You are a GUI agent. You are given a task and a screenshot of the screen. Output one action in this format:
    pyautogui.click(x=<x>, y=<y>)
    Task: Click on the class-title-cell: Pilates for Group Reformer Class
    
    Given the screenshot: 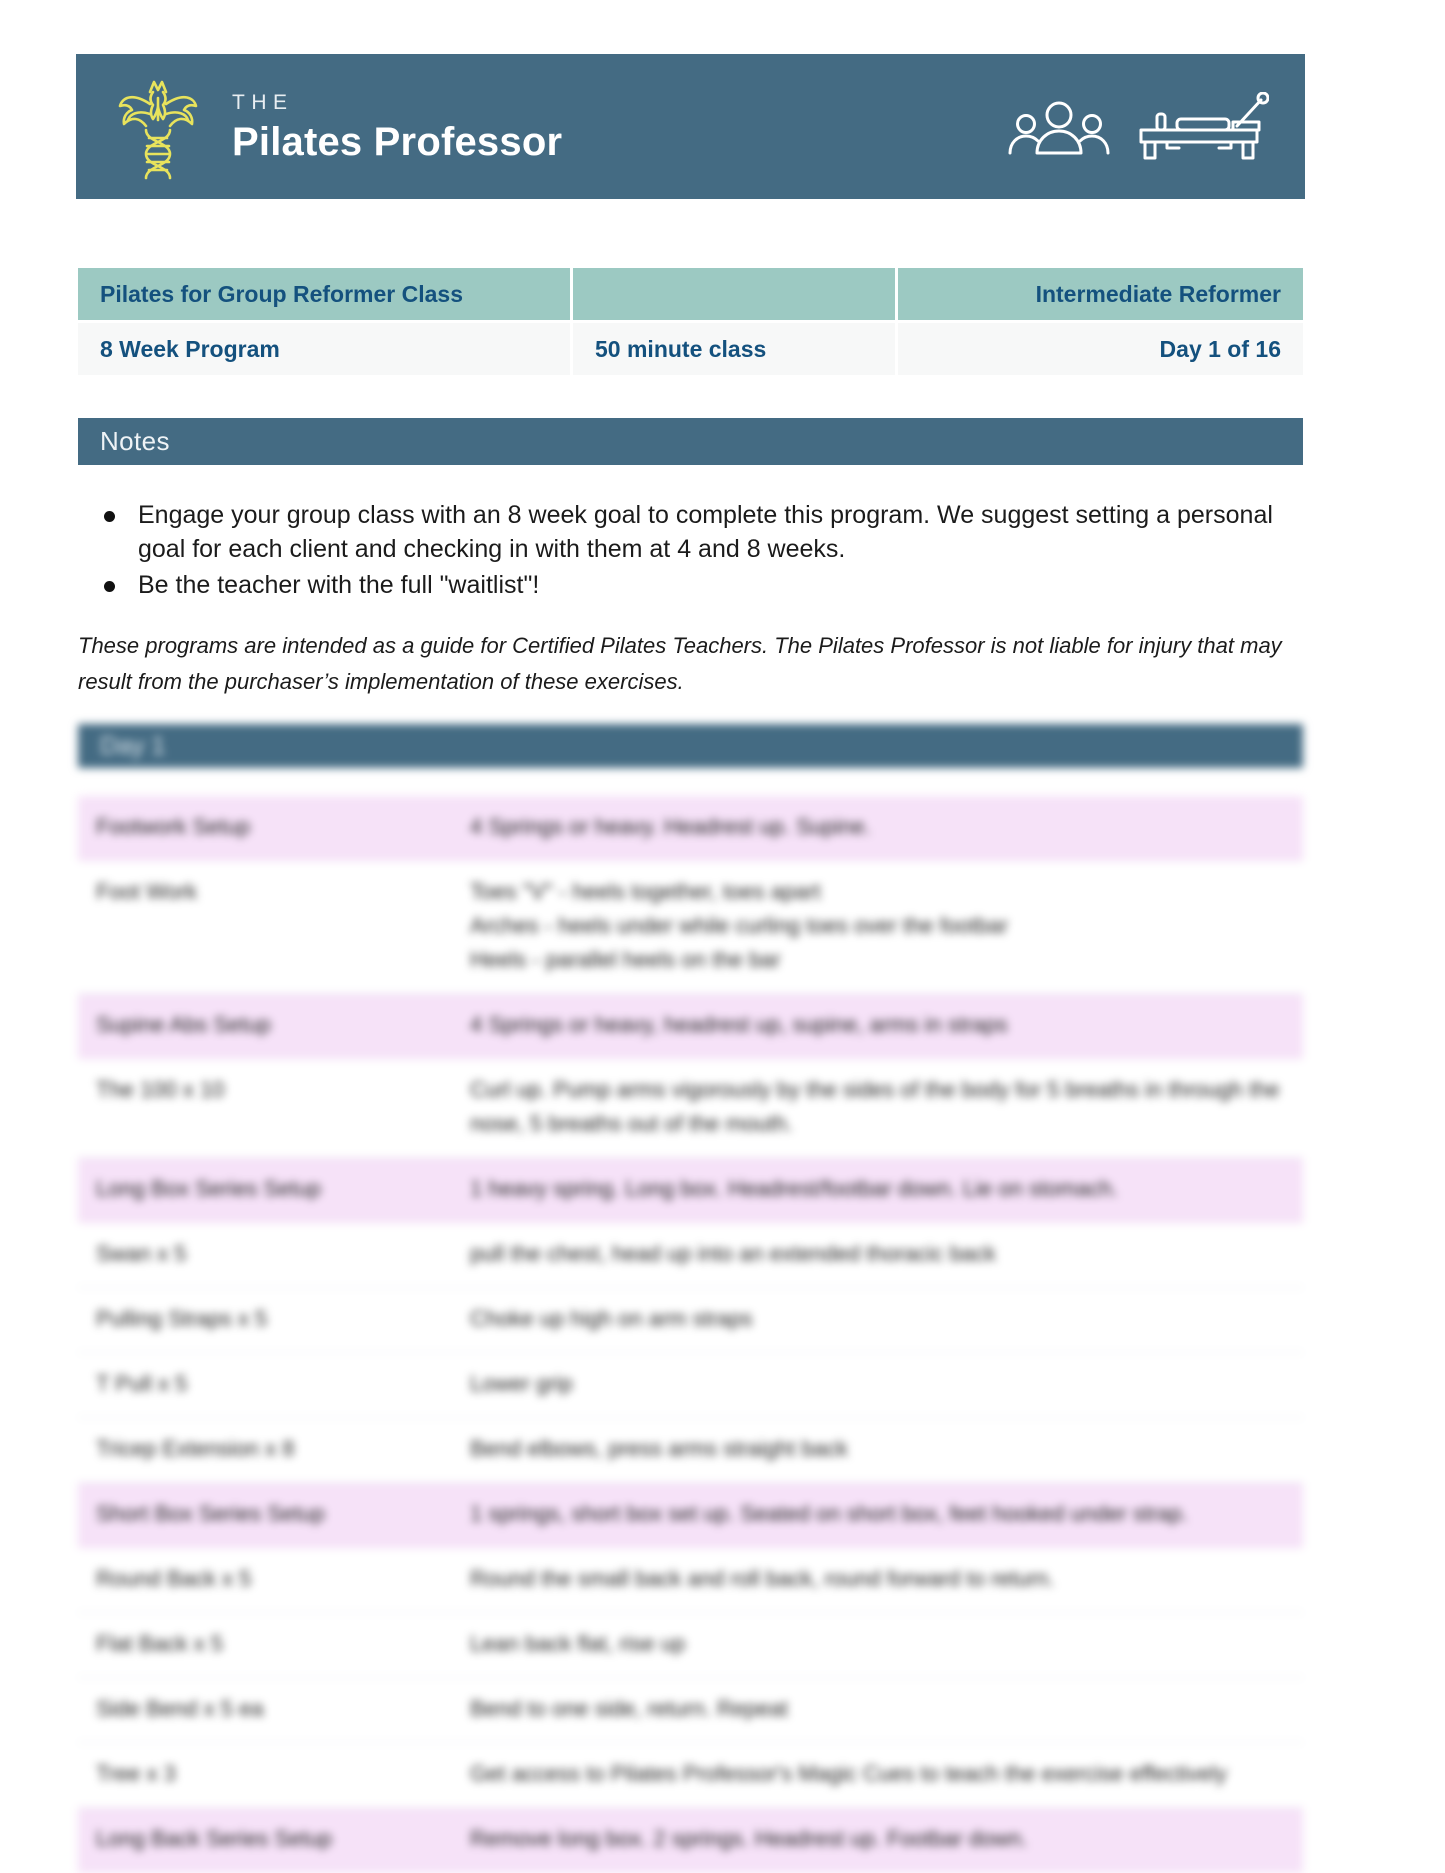 What is the action you would take?
    pyautogui.click(x=324, y=294)
    